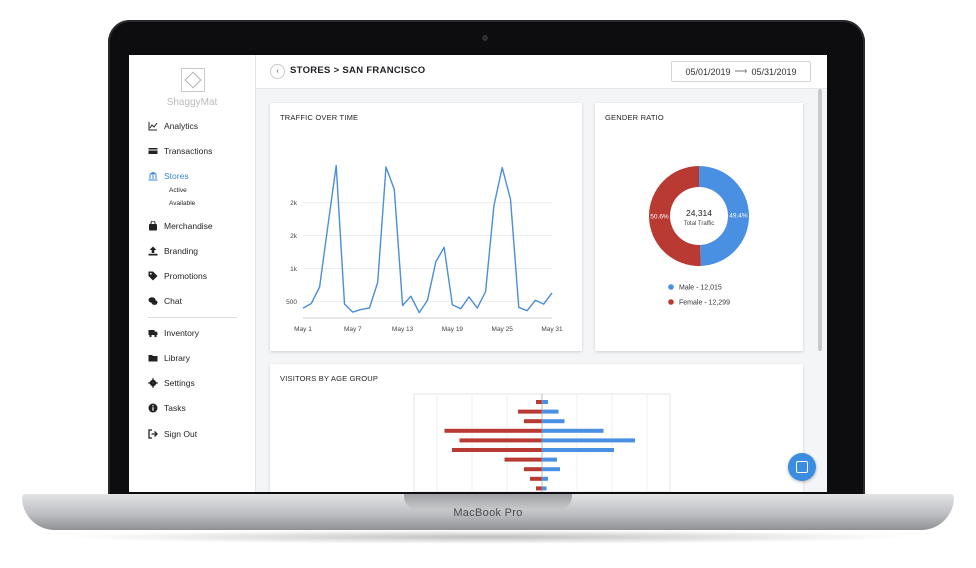 This screenshot has height=568, width=976. I want to click on upload-icon, so click(153, 251).